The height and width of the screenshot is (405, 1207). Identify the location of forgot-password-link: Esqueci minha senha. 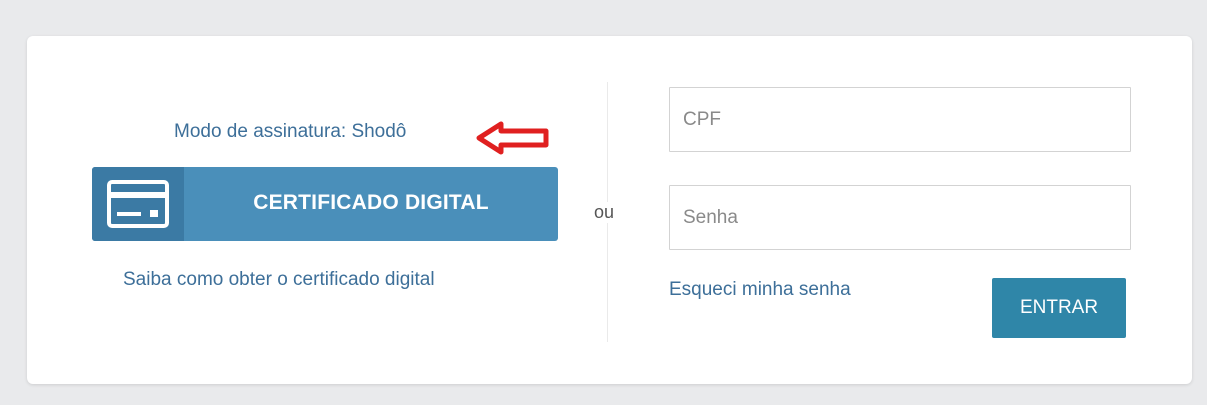
(760, 290).